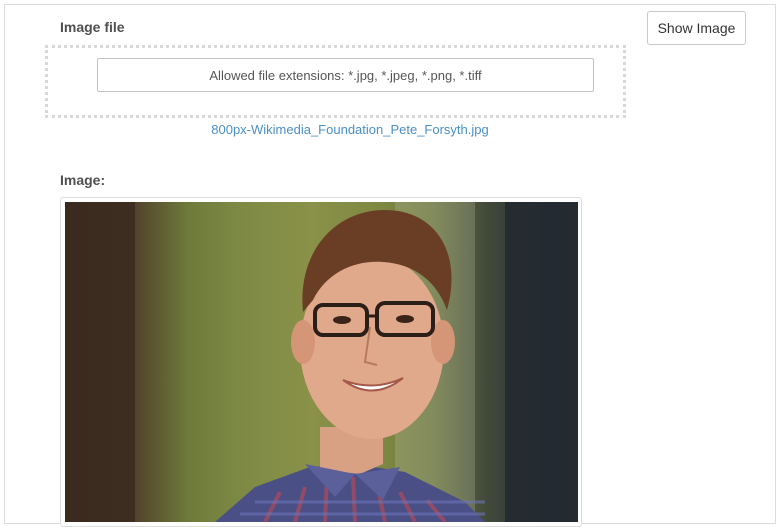 This screenshot has width=781, height=527. Describe the element at coordinates (83, 180) in the screenshot. I see `image-label: Image:` at that location.